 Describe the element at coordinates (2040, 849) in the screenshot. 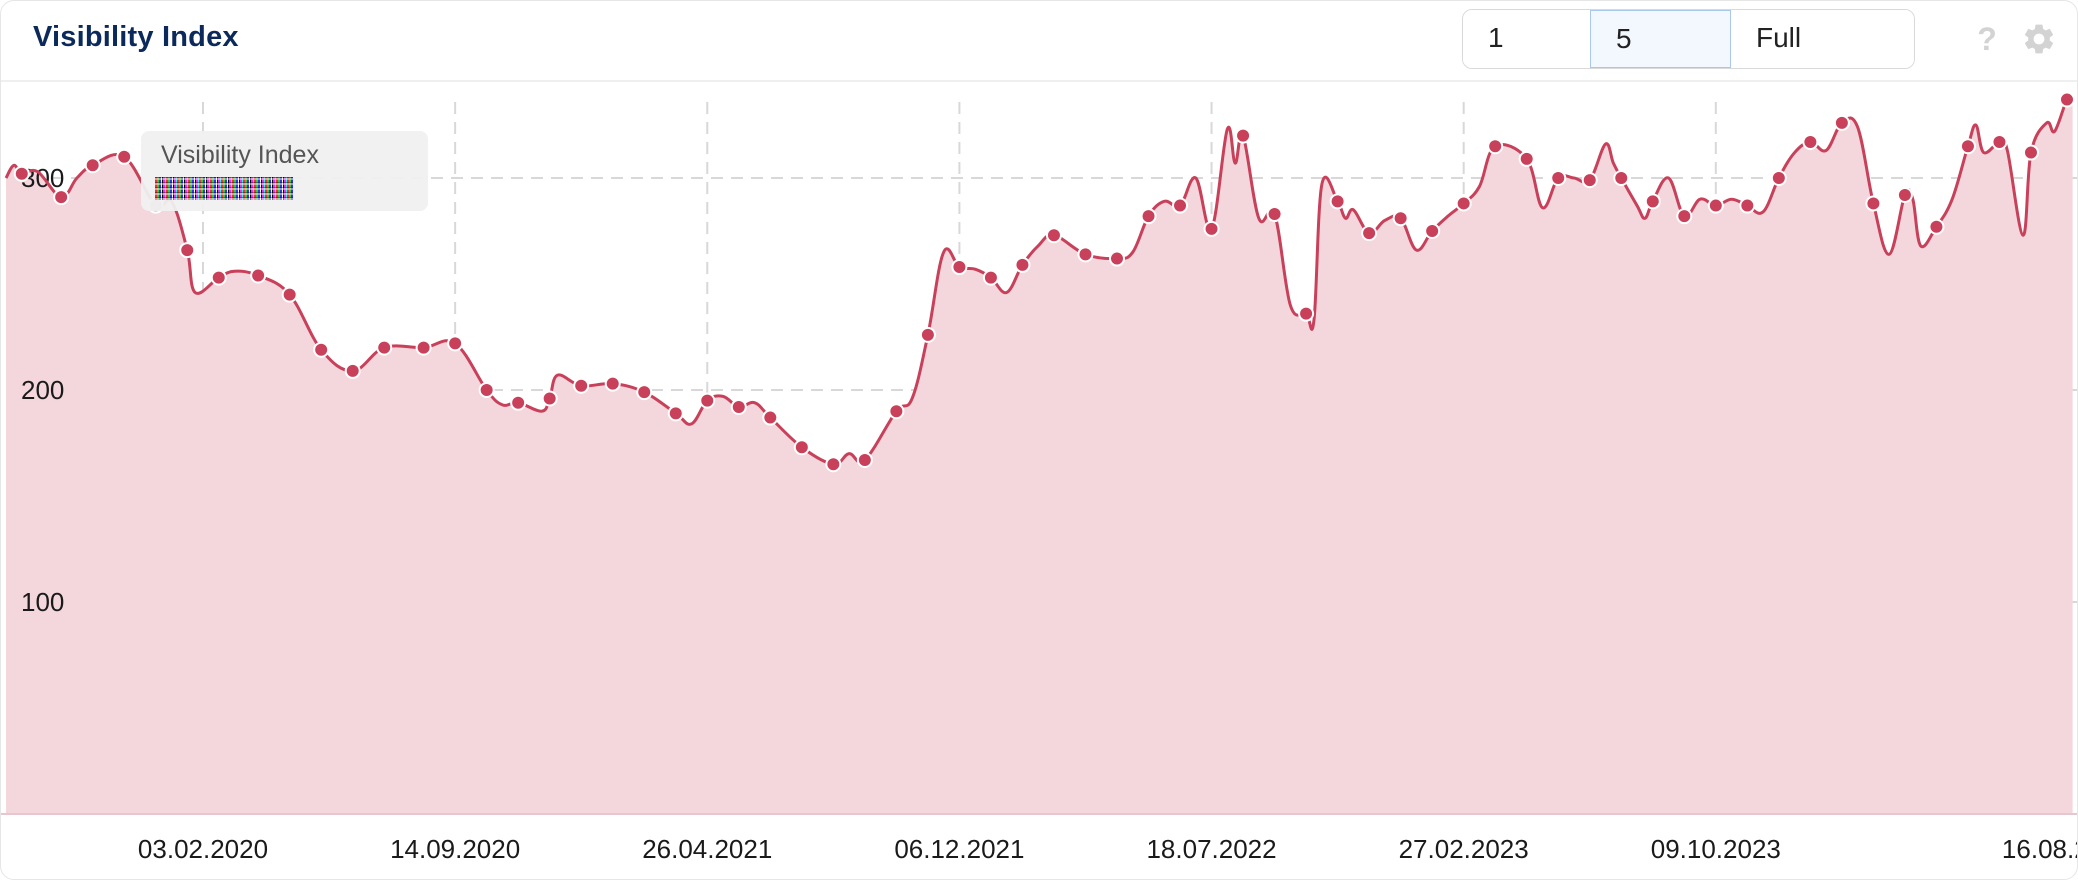

I see `x-tick-label: 16.08.2024` at that location.